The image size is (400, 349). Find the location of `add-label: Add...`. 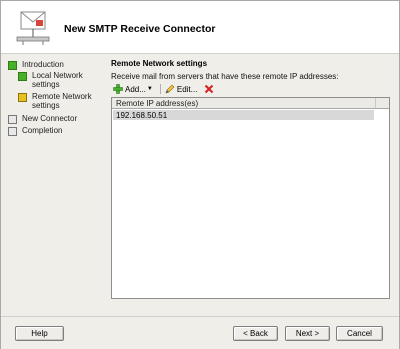

add-label: Add... is located at coordinates (135, 89).